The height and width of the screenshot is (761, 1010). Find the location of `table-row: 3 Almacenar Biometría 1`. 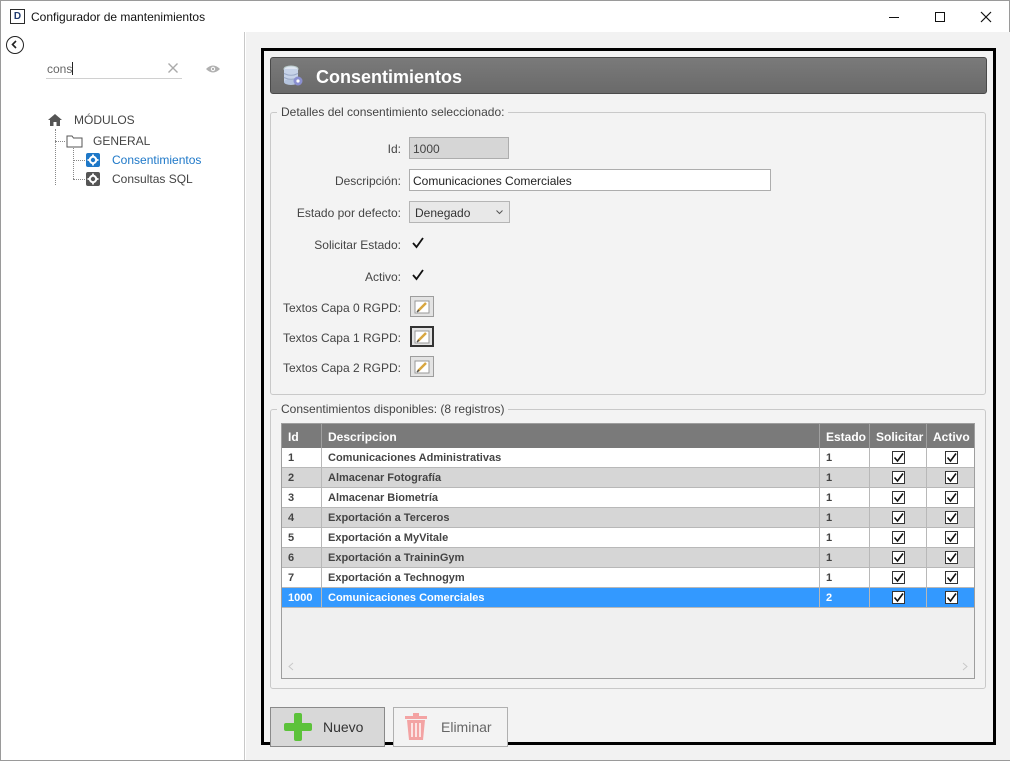

table-row: 3 Almacenar Biometría 1 is located at coordinates (628, 498).